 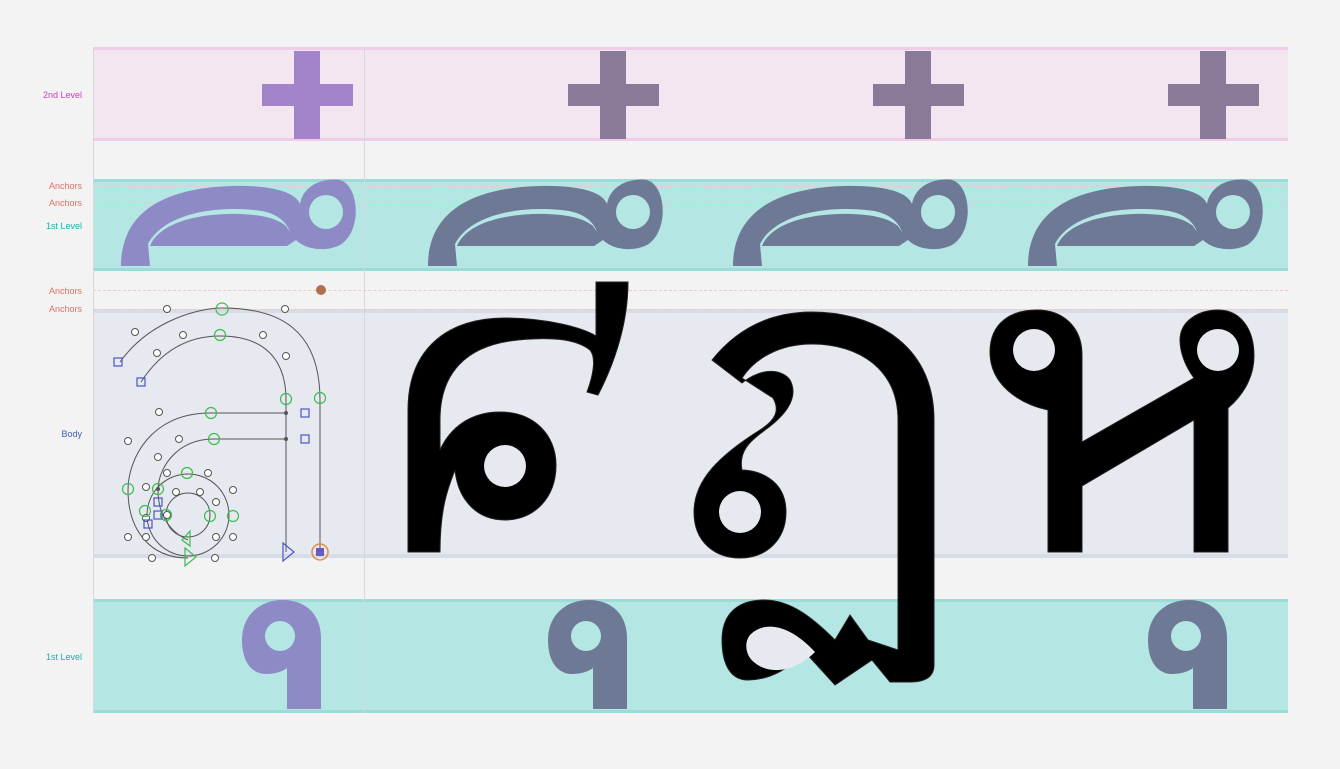 I want to click on body-glyph-do-chada, so click(x=814, y=498).